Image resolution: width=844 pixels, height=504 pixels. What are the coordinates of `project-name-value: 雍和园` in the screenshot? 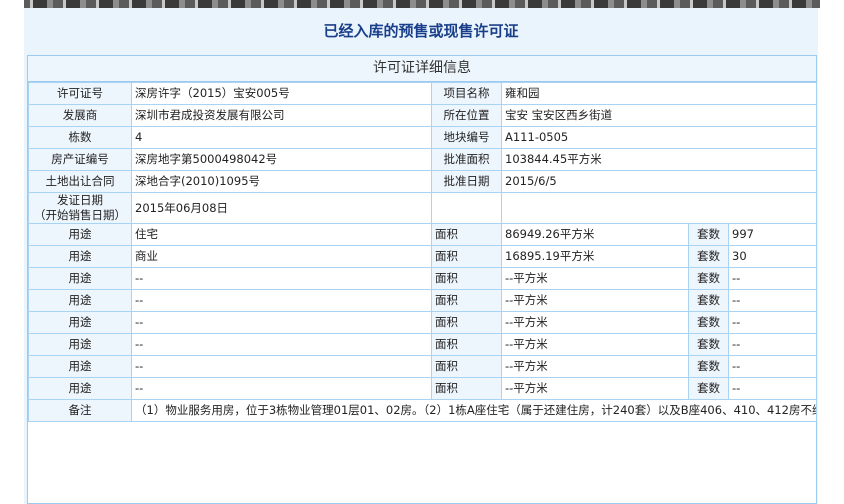 It's located at (659, 93).